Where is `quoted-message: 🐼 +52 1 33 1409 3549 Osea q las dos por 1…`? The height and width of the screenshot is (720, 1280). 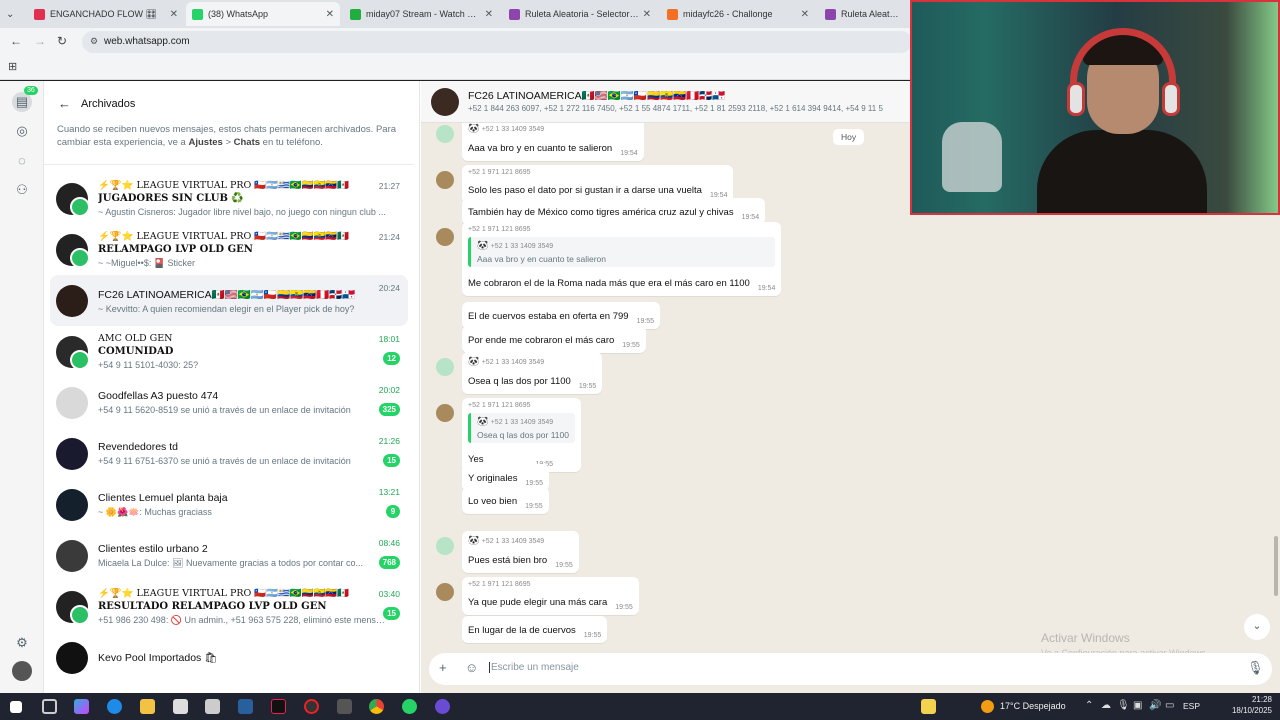
quoted-message: 🐼 +52 1 33 1409 3549 Osea q las dos por 1… is located at coordinates (521, 428).